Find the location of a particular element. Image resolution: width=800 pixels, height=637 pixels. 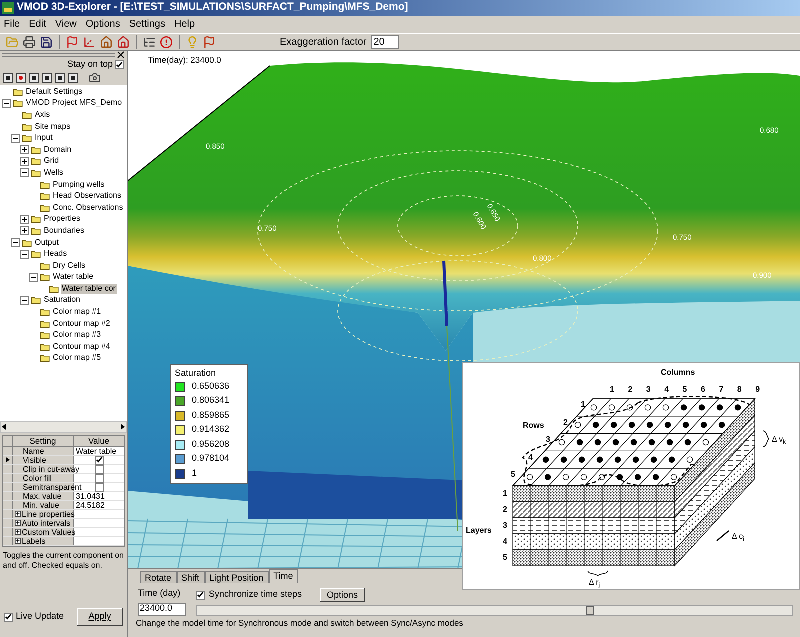

record-button is located at coordinates (21, 77).